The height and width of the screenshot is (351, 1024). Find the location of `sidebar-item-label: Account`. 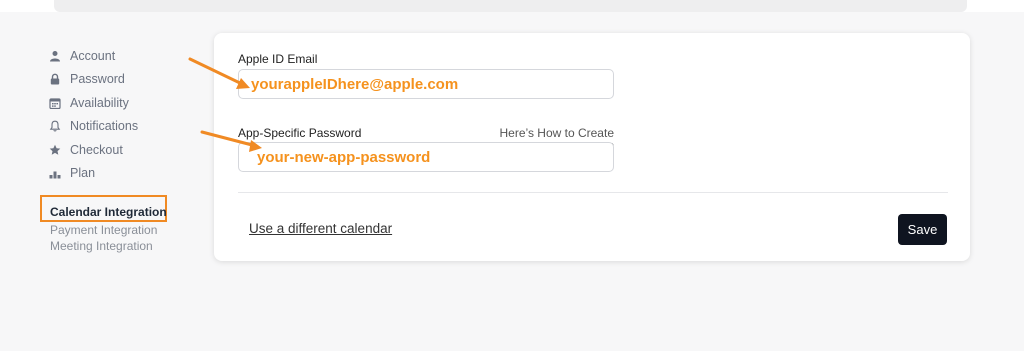

sidebar-item-label: Account is located at coordinates (93, 55).